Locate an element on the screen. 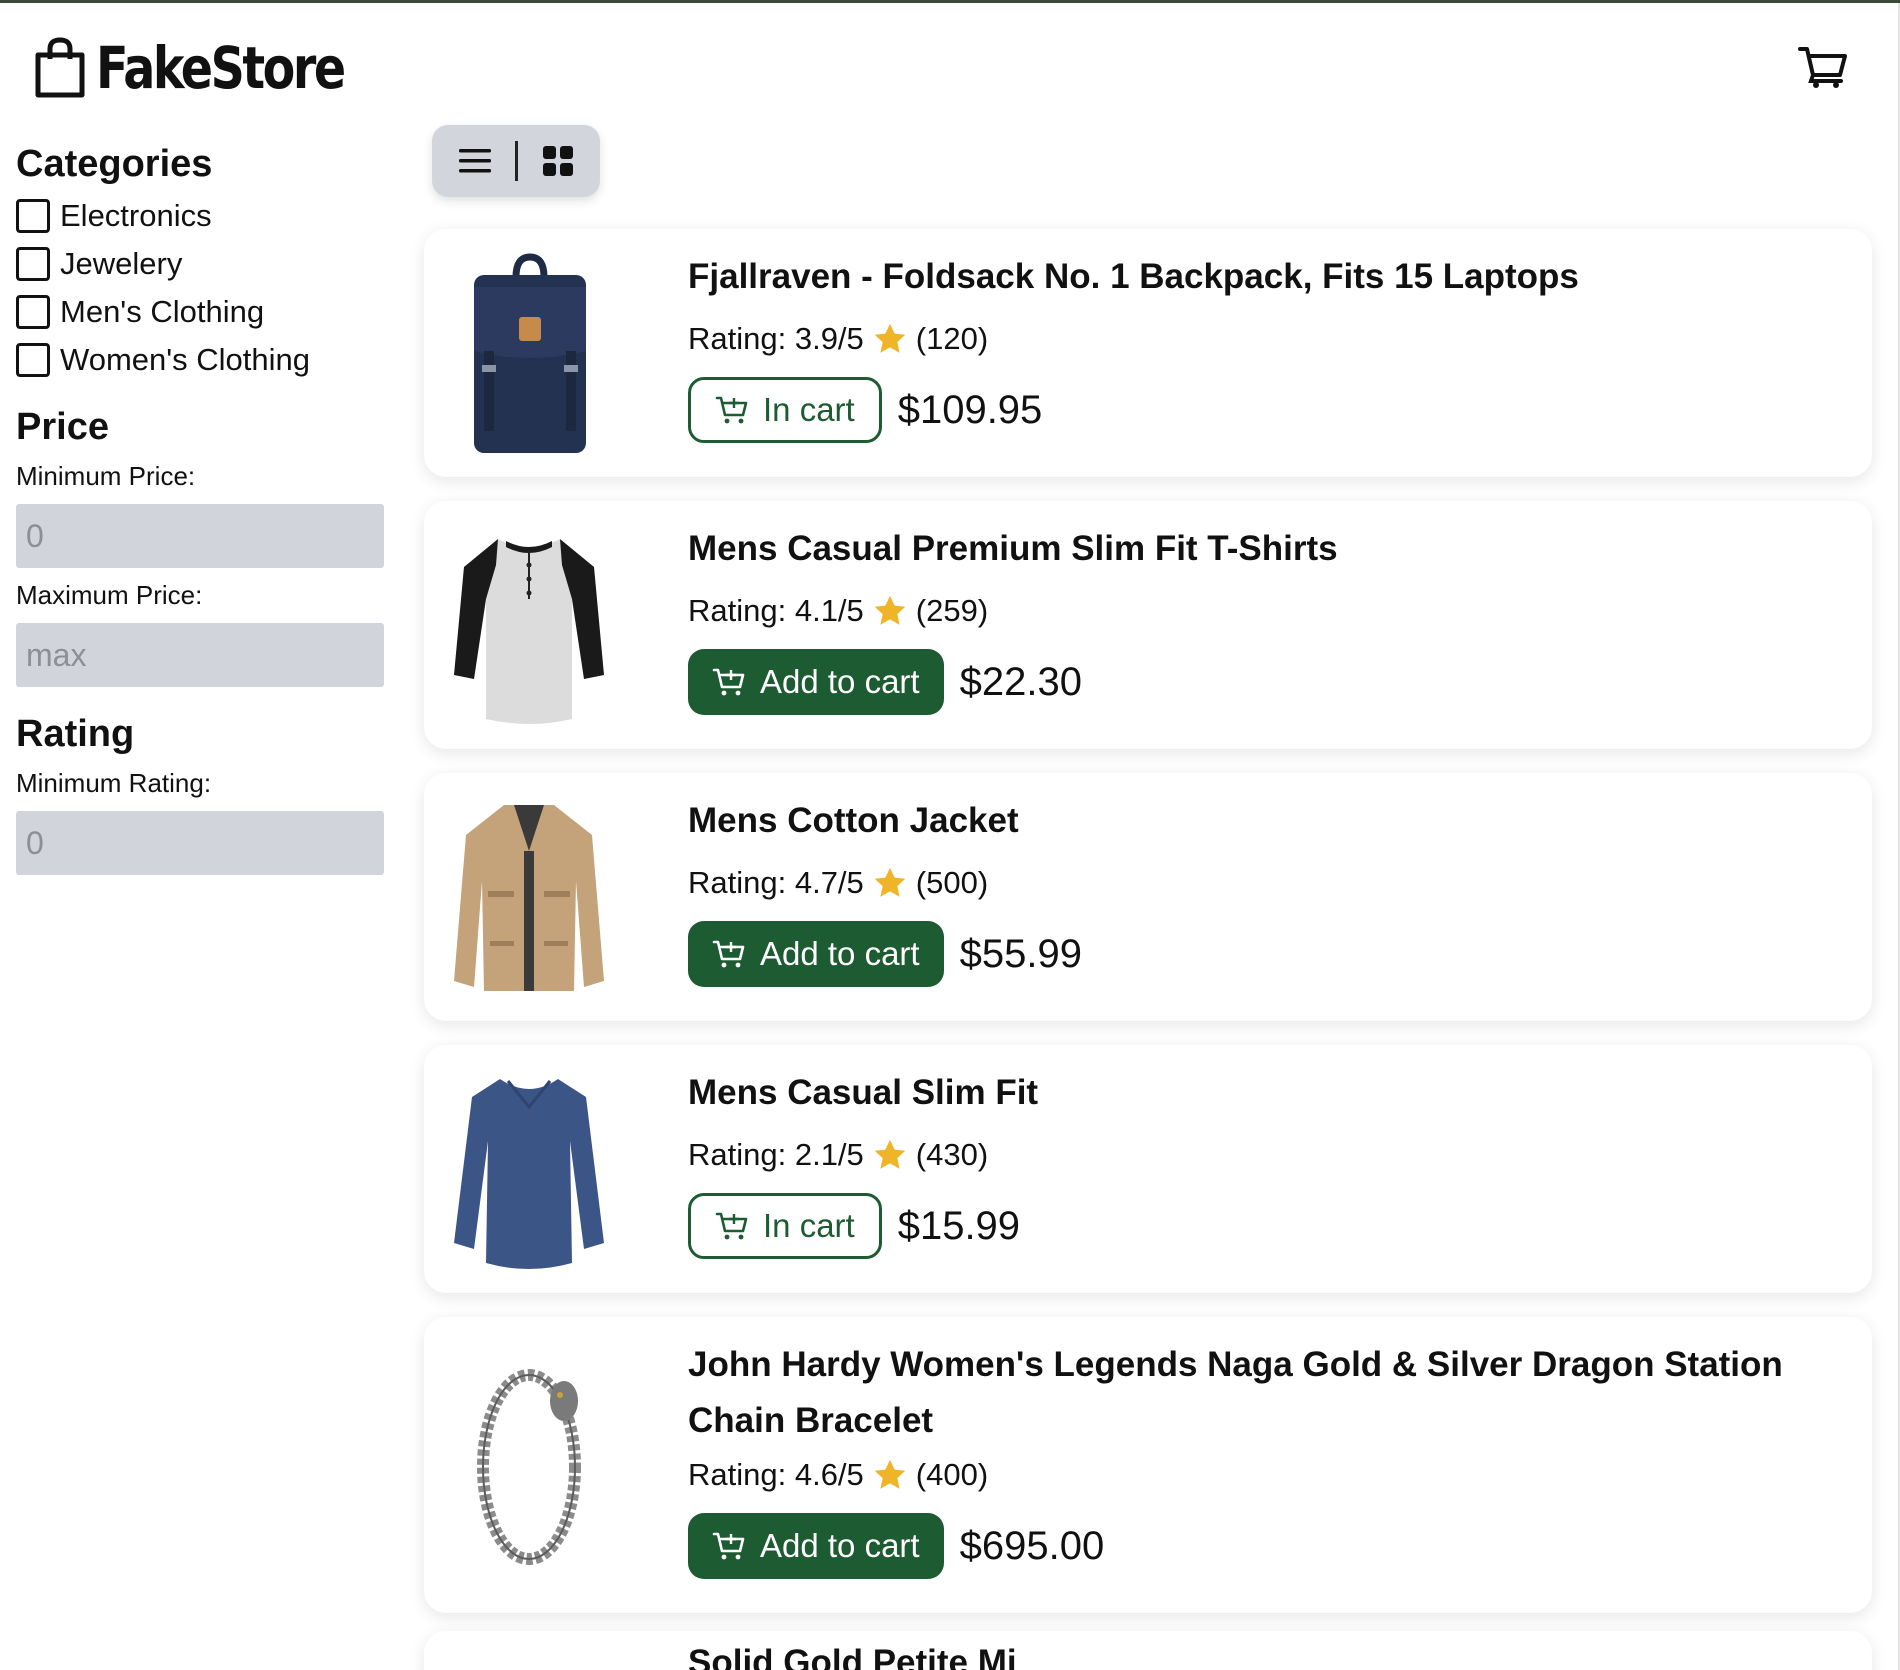  rating-text: Rating: 4.6/5 is located at coordinates (776, 1474).